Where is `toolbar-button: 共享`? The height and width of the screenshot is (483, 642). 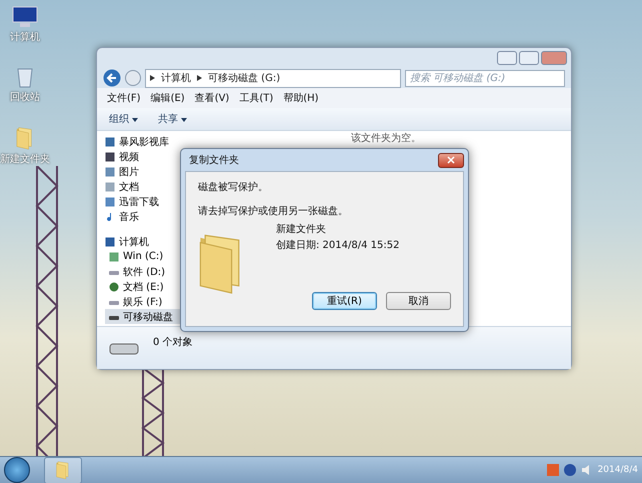
toolbar-button: 共享 is located at coordinates (173, 119).